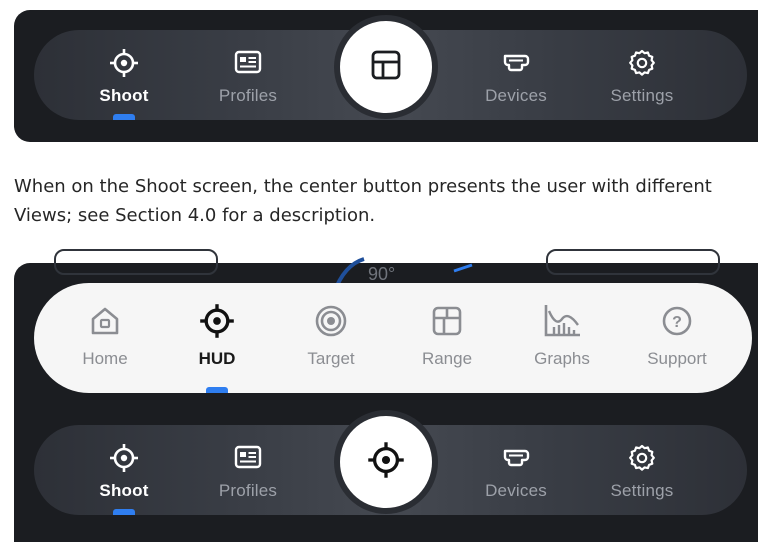  I want to click on heading-degrees: 90°, so click(382, 274).